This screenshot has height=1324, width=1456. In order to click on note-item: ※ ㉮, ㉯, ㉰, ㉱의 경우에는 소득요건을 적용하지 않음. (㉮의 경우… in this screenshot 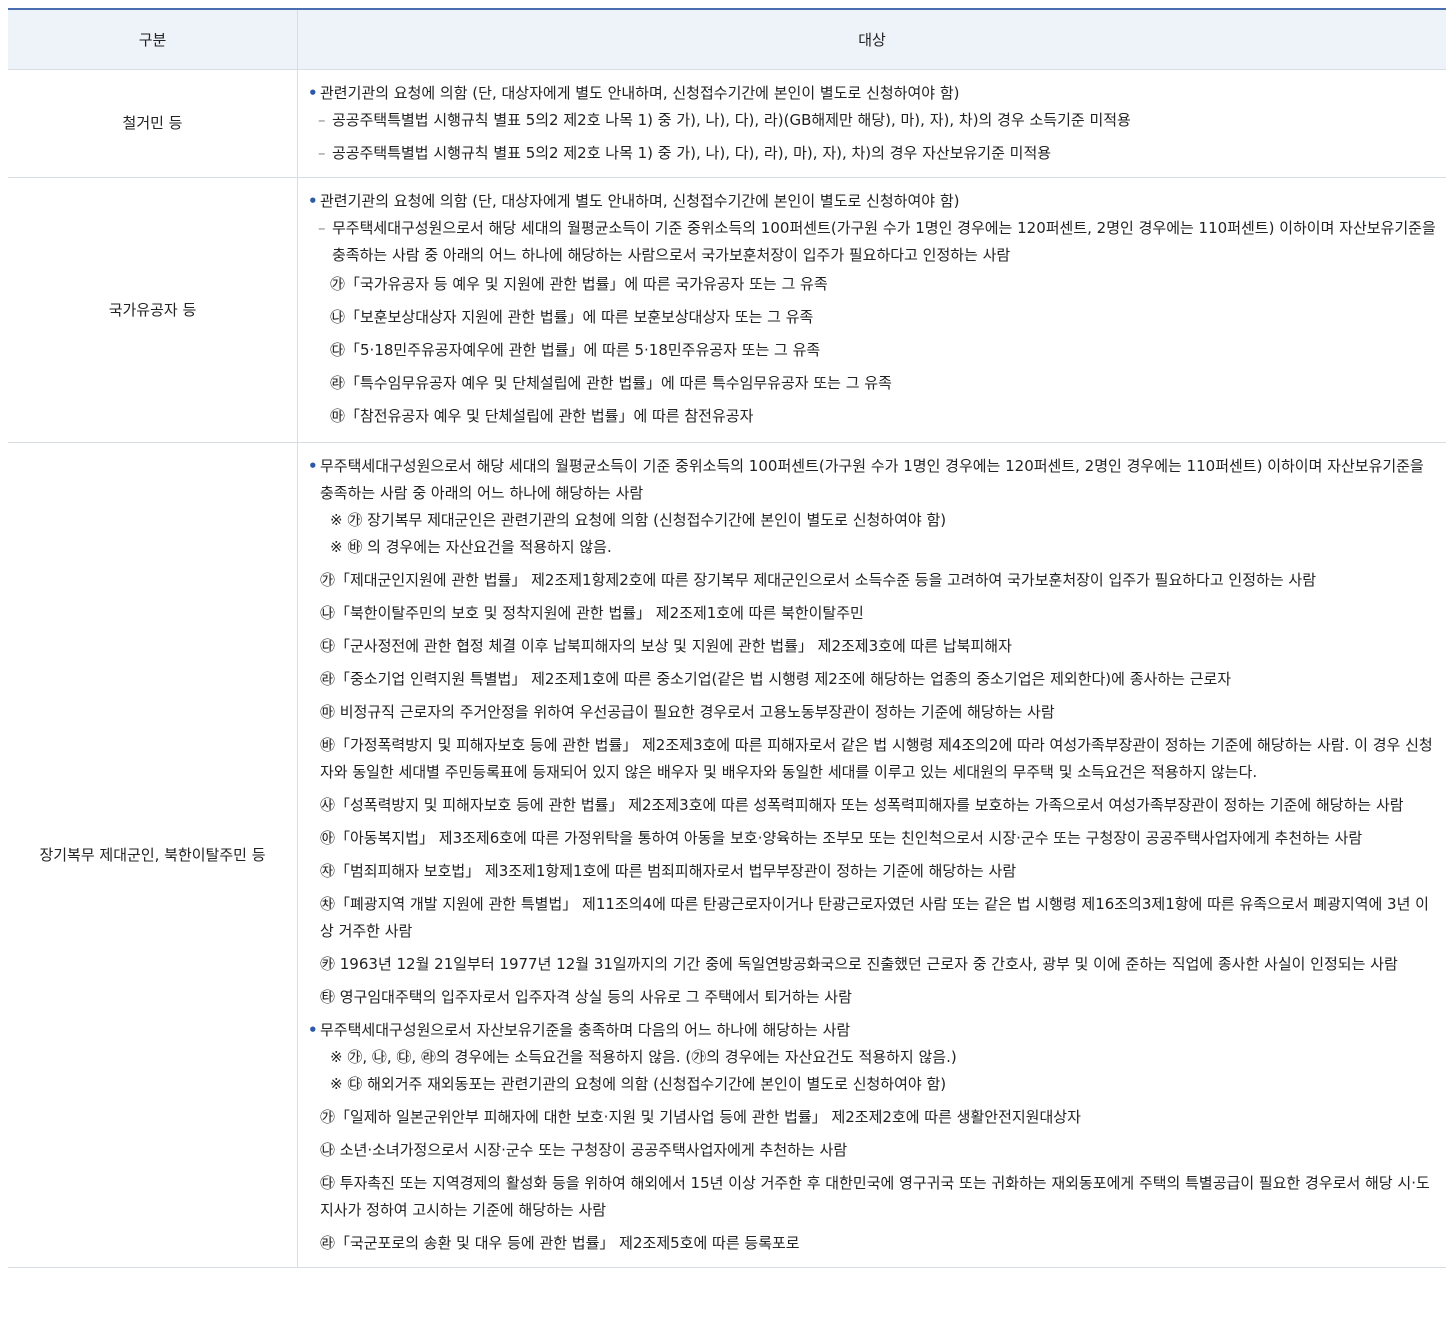, I will do `click(643, 1057)`.